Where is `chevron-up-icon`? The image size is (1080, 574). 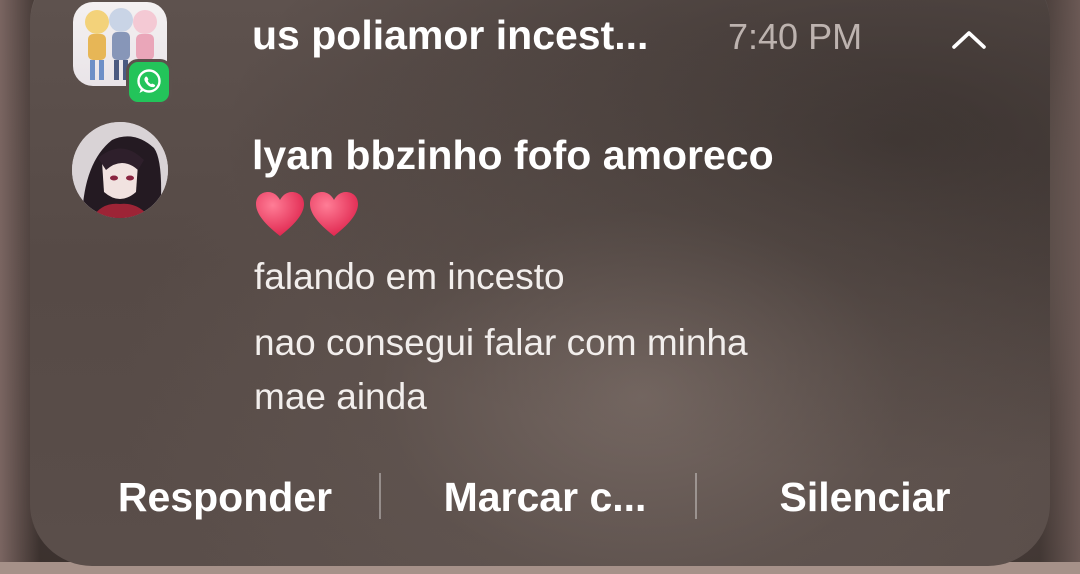 chevron-up-icon is located at coordinates (969, 40).